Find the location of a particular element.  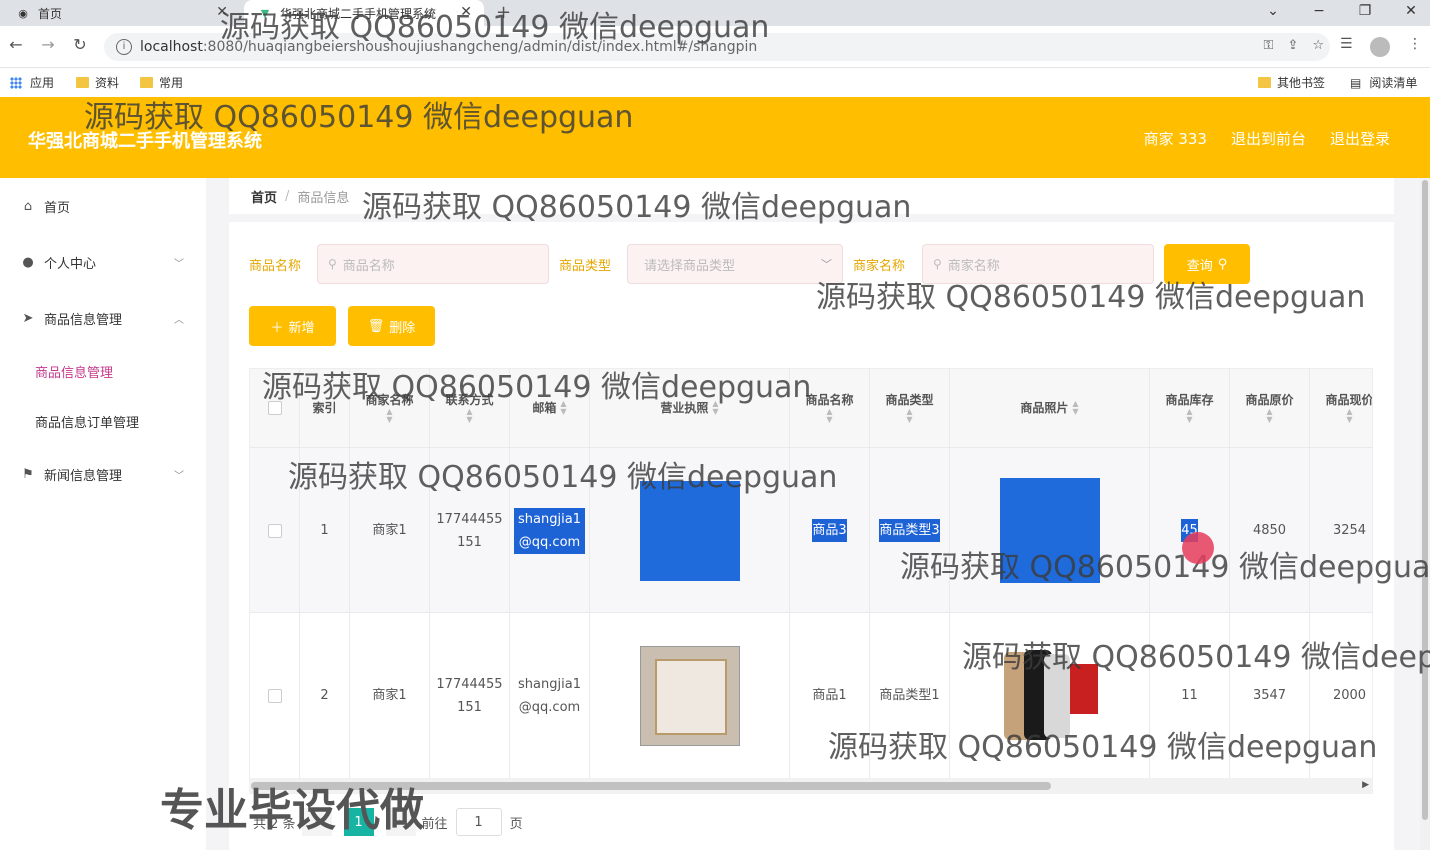

cell-goods-type: 商品类型3 is located at coordinates (910, 530).